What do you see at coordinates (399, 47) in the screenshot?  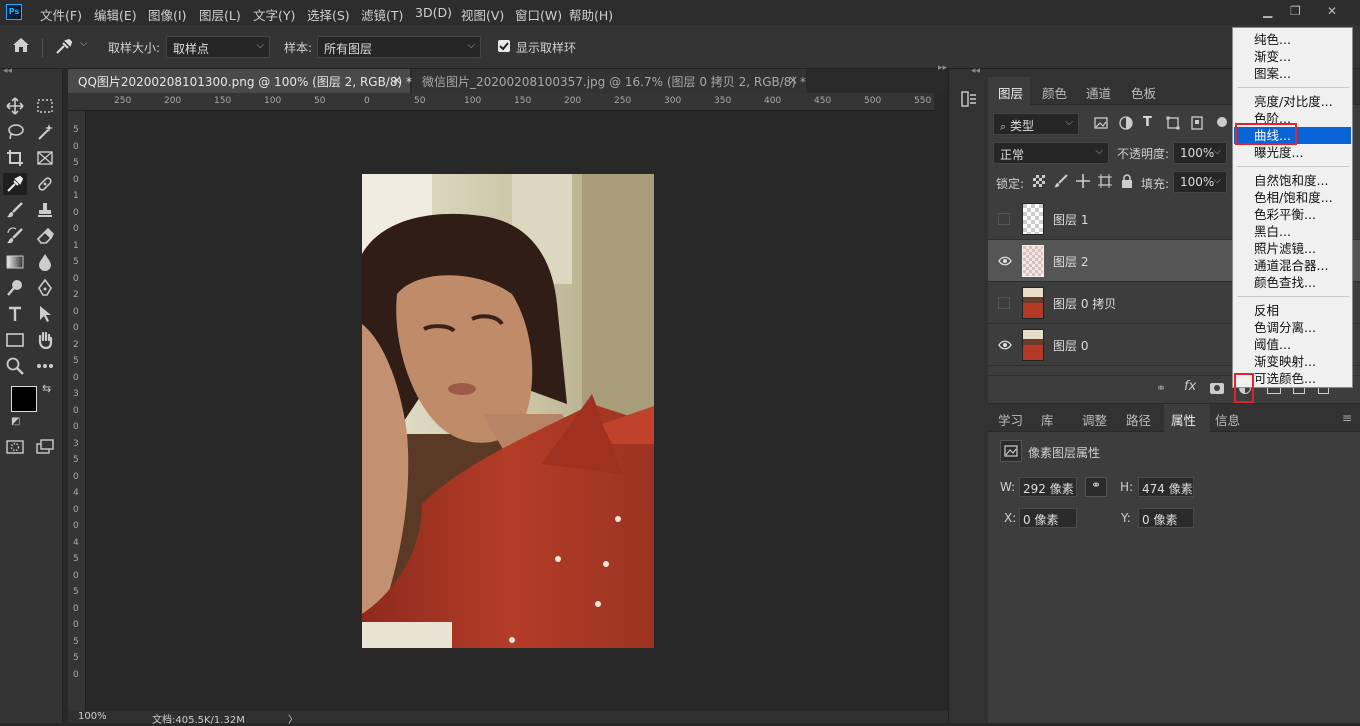 I see `sample-select: 所有图层 ⌵` at bounding box center [399, 47].